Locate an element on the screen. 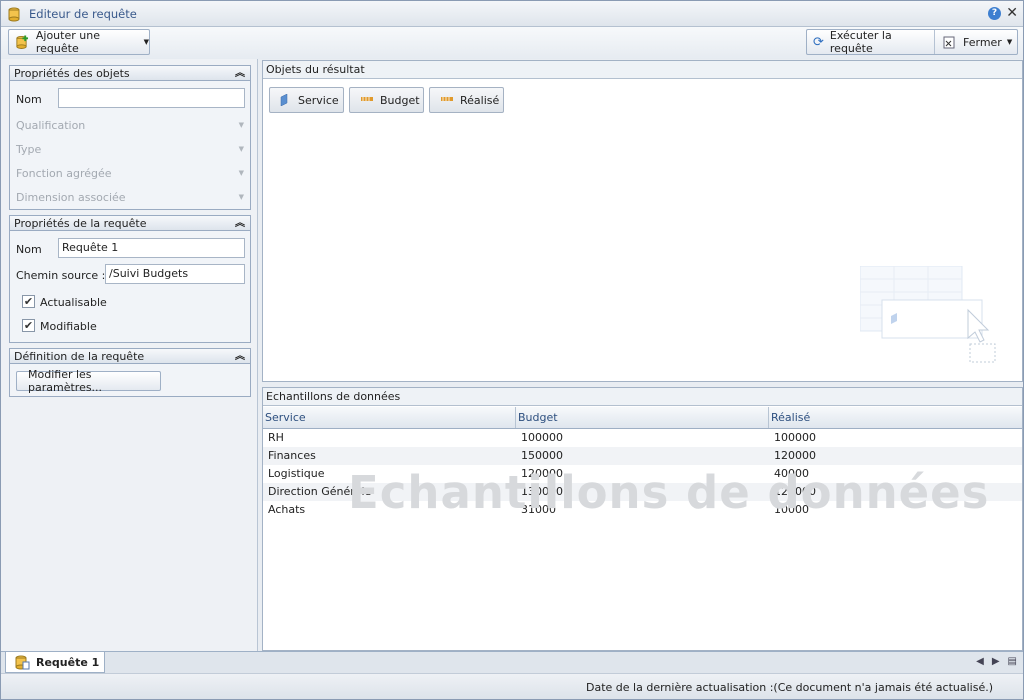  table-cell: Finances is located at coordinates (292, 455).